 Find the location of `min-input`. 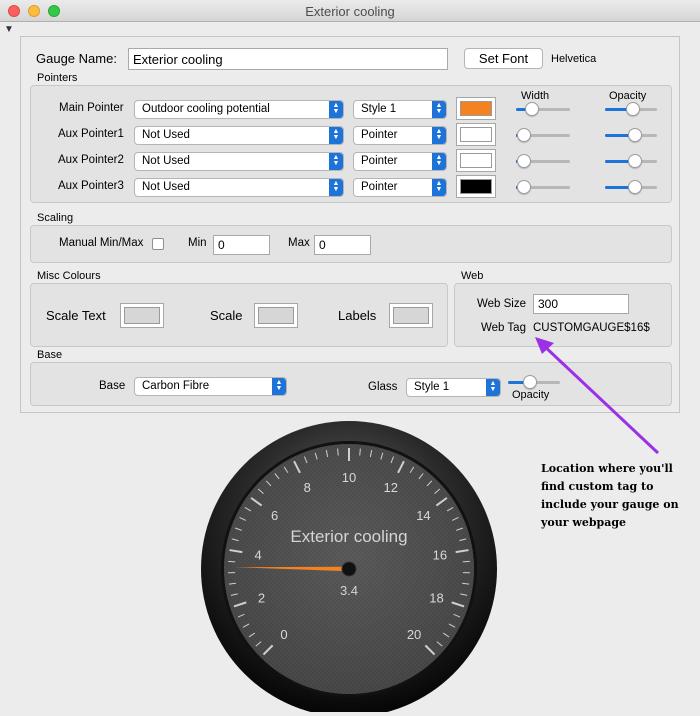

min-input is located at coordinates (241, 245).